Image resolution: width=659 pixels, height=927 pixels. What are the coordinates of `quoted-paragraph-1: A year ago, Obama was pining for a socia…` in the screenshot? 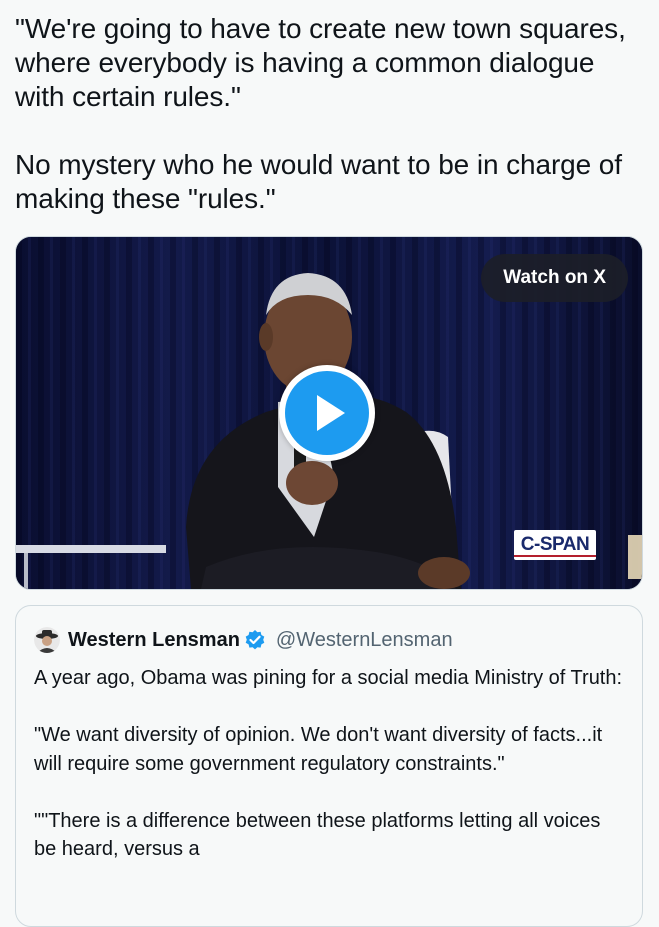 It's located at (328, 678).